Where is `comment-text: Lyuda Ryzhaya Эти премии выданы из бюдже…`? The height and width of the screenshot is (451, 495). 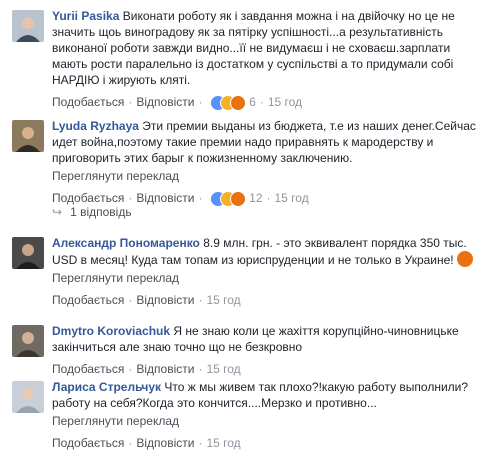 comment-text: Lyuda Ryzhaya Эти премии выданы из бюдже… is located at coordinates (269, 142).